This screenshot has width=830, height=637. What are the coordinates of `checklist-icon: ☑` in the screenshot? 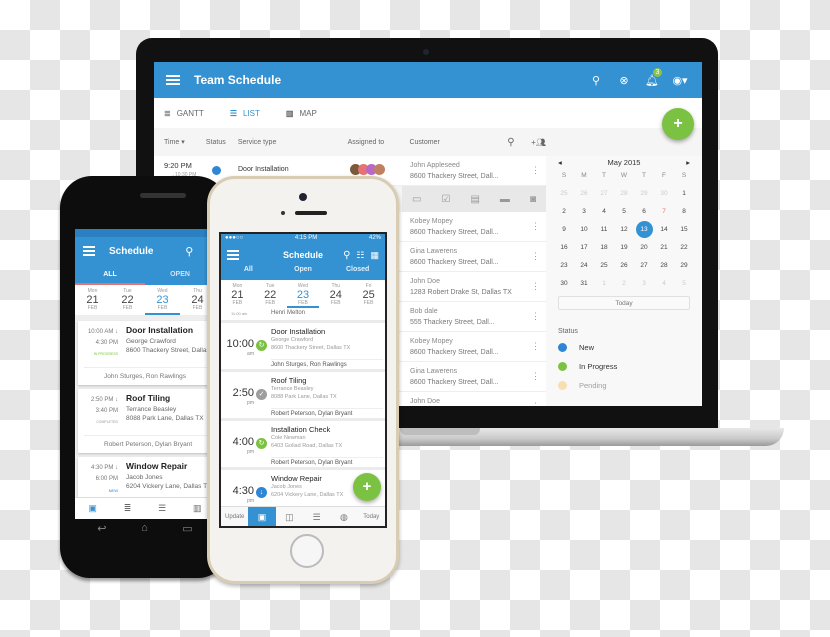 It's located at (445, 199).